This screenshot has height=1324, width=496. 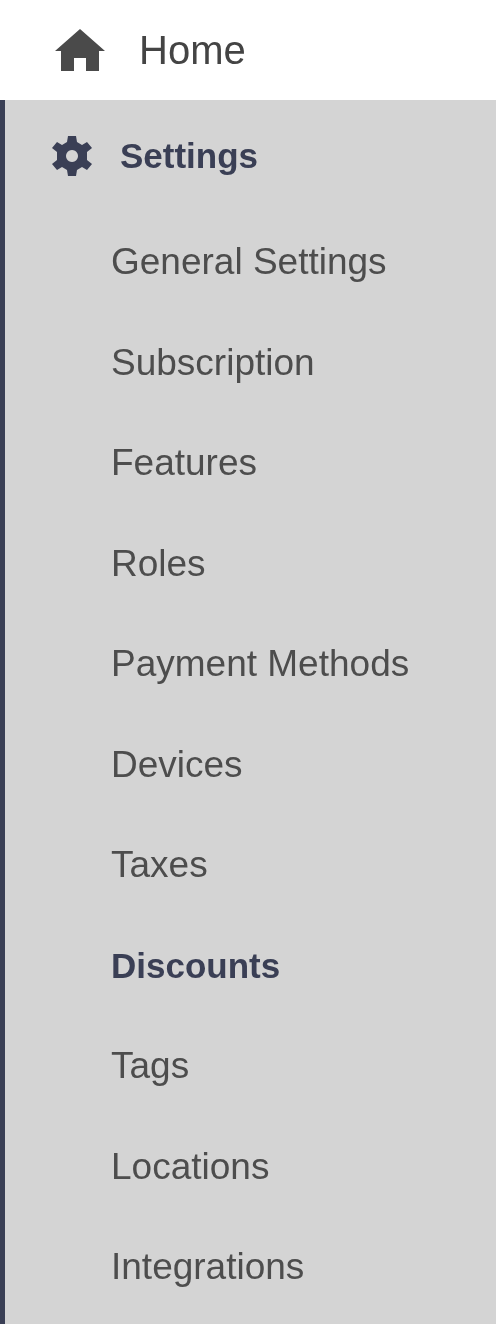 I want to click on settings-icon, so click(x=72, y=156).